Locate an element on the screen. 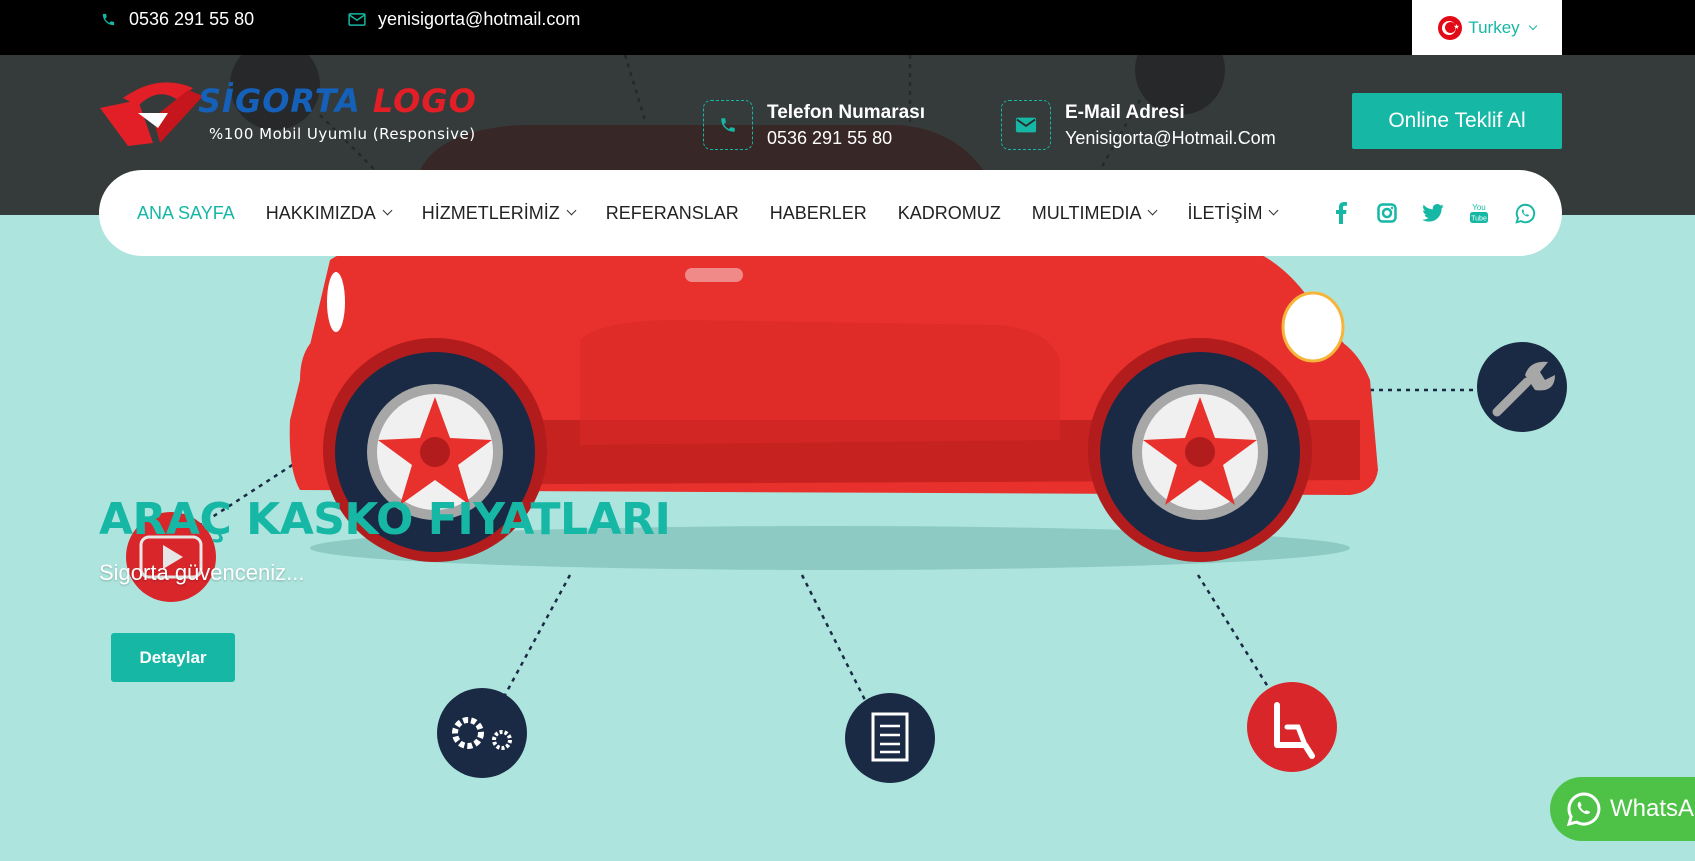  phone-title: Telefon Numarası is located at coordinates (846, 112).